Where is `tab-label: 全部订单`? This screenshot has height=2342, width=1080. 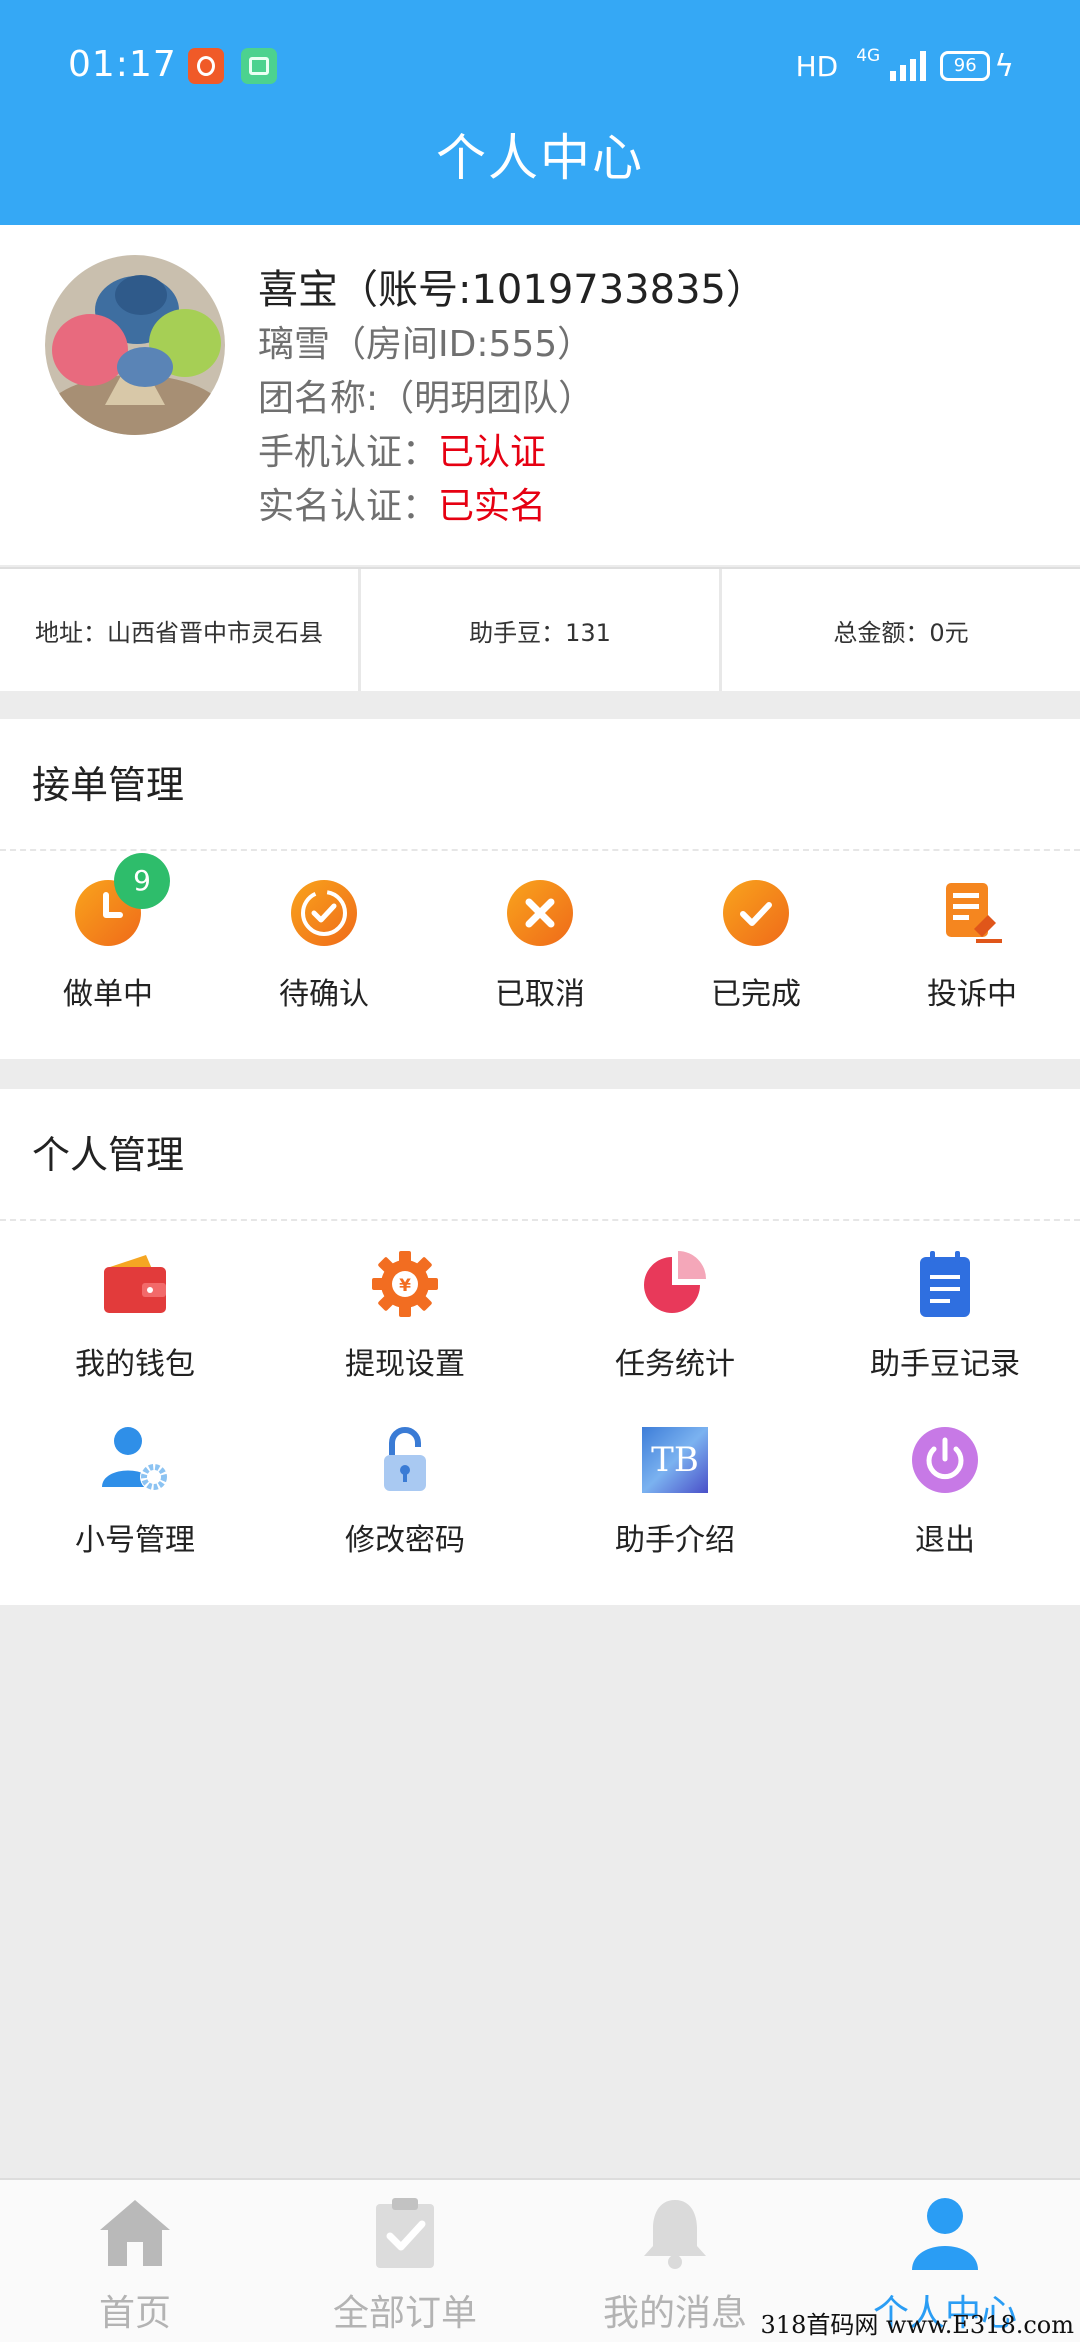 tab-label: 全部订单 is located at coordinates (404, 2313).